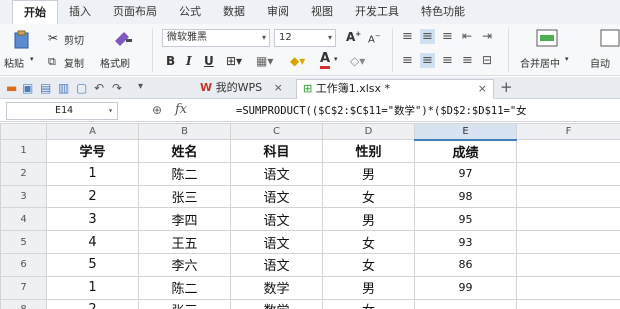  I want to click on cell: 4, so click(92, 242).